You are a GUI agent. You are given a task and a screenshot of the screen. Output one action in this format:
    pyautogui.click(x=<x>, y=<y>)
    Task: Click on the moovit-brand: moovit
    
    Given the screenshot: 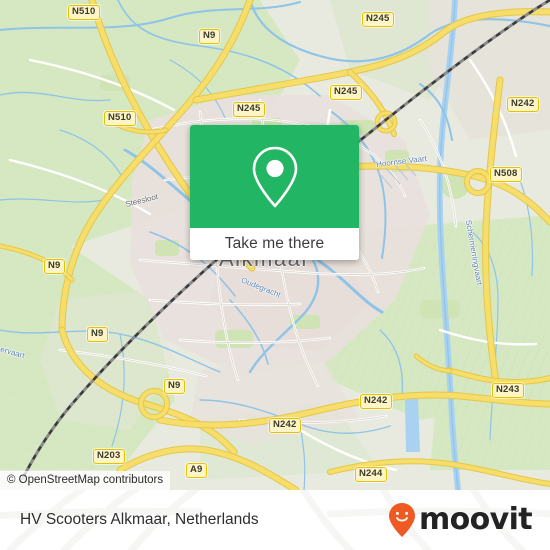 What is the action you would take?
    pyautogui.click(x=460, y=520)
    